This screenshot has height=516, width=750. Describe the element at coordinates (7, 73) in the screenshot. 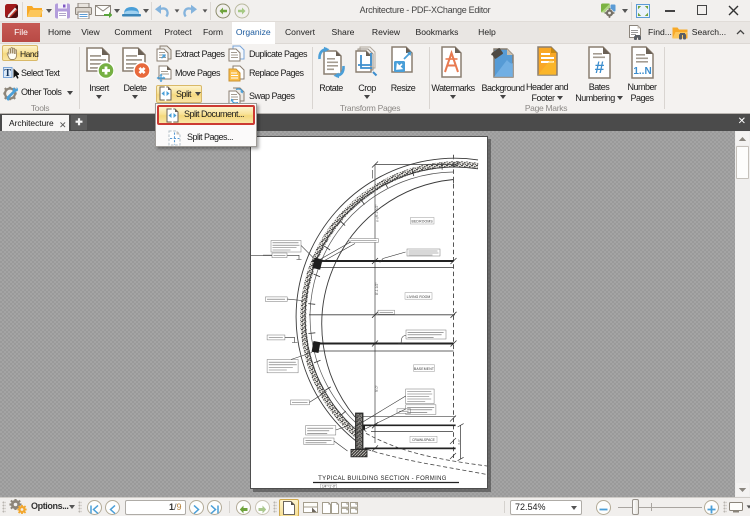

I see `svg-text: T` at that location.